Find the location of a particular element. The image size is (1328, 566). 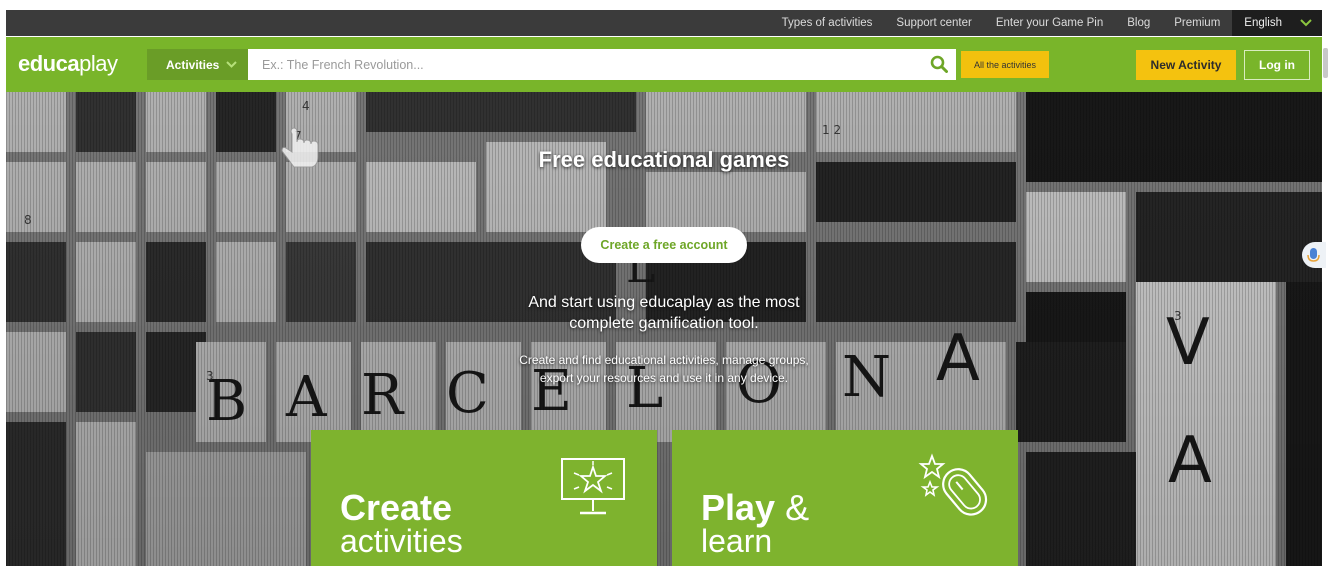

microphone-icon is located at coordinates (1314, 255).